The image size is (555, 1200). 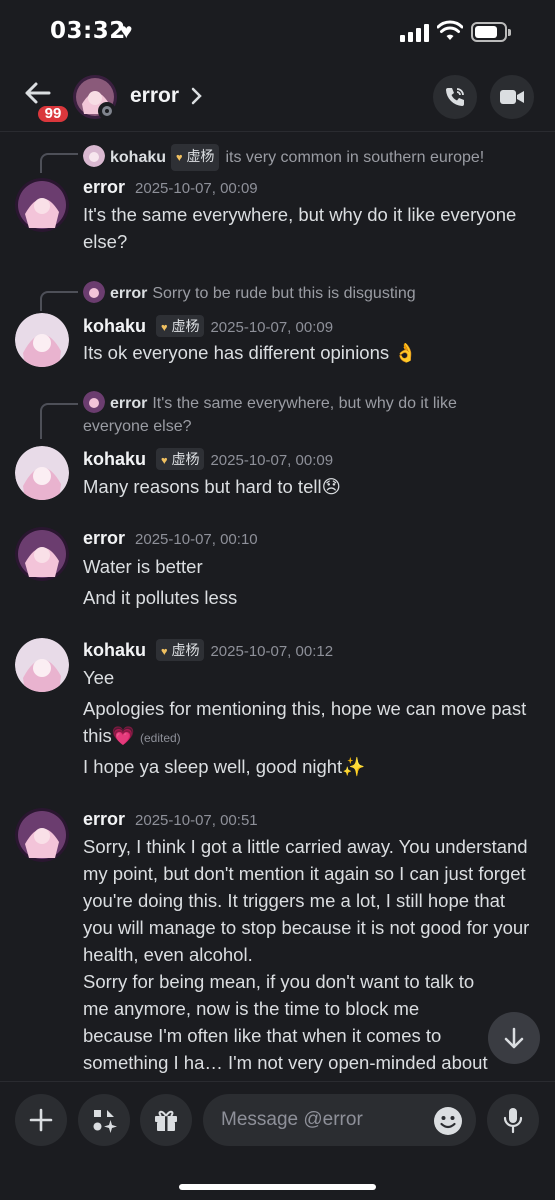 I want to click on gift-button, so click(x=166, y=1120).